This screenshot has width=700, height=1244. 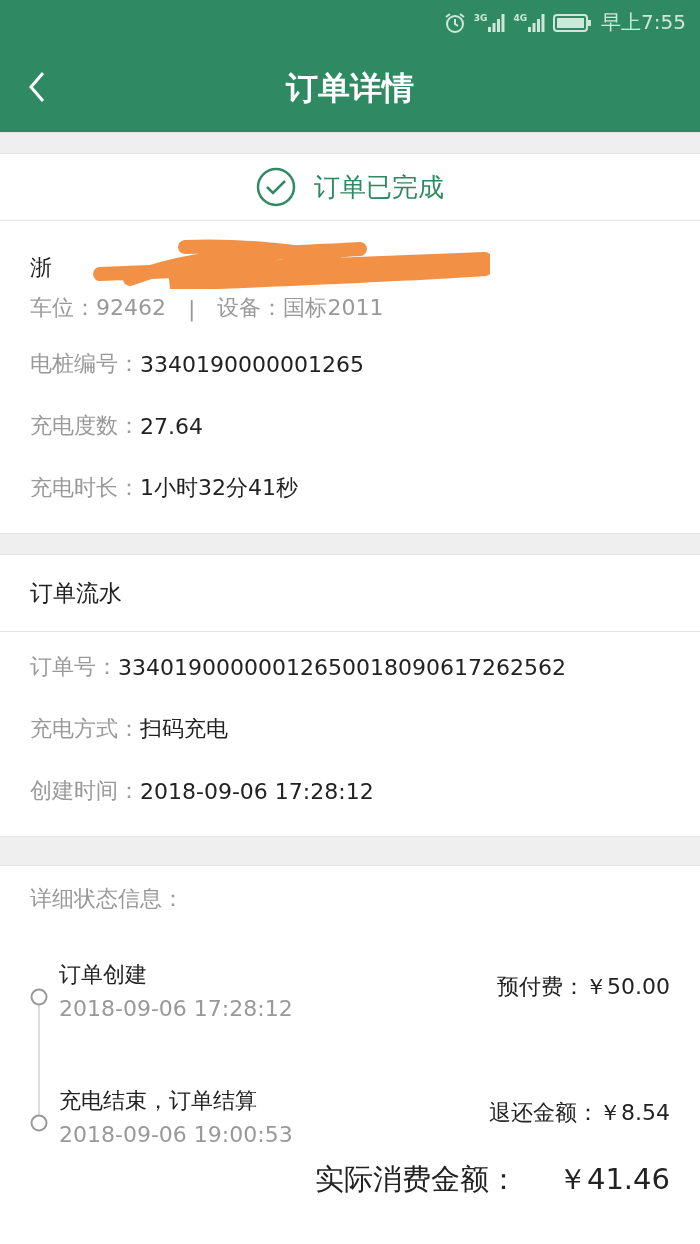 I want to click on section-title: 订单流水, so click(x=350, y=593).